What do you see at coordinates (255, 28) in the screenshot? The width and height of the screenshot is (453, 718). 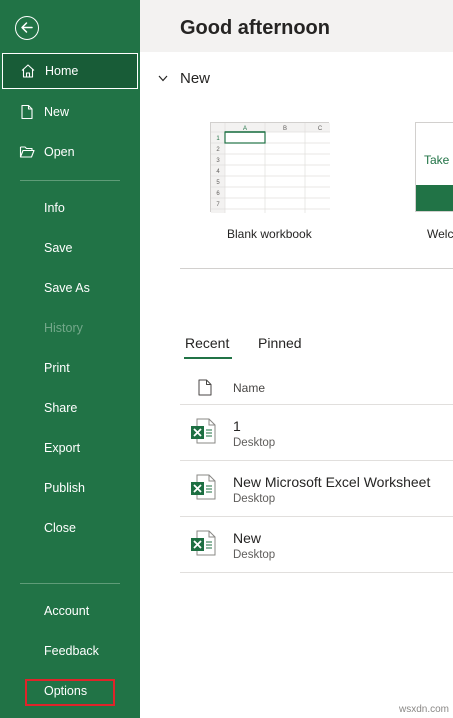 I see `greeting-title: Good afternoon` at bounding box center [255, 28].